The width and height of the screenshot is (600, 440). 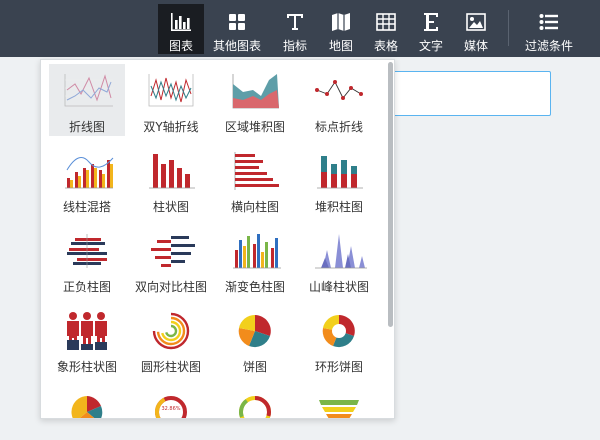 What do you see at coordinates (171, 90) in the screenshot?
I see `dual-axis-line-thumb` at bounding box center [171, 90].